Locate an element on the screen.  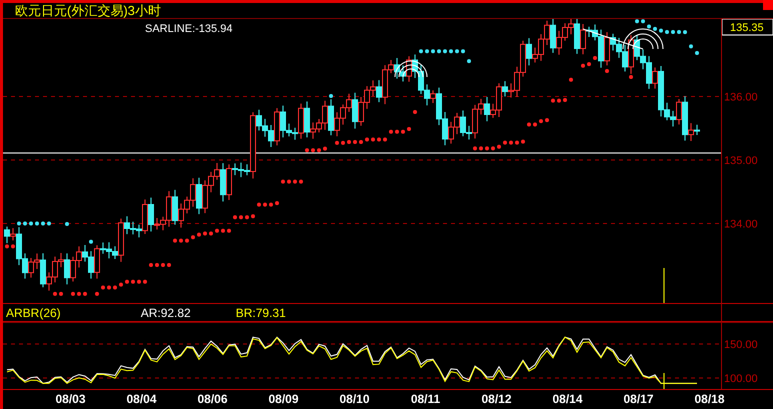
sarline-readout: SARLINE:-135.94 is located at coordinates (188, 29).